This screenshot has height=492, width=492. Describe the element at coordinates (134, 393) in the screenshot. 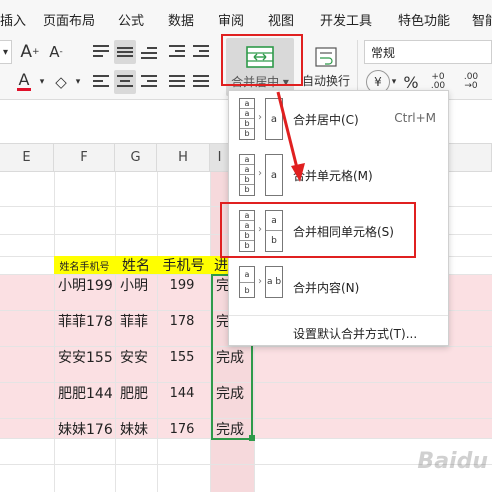

I see `cell-name: 肥肥` at that location.